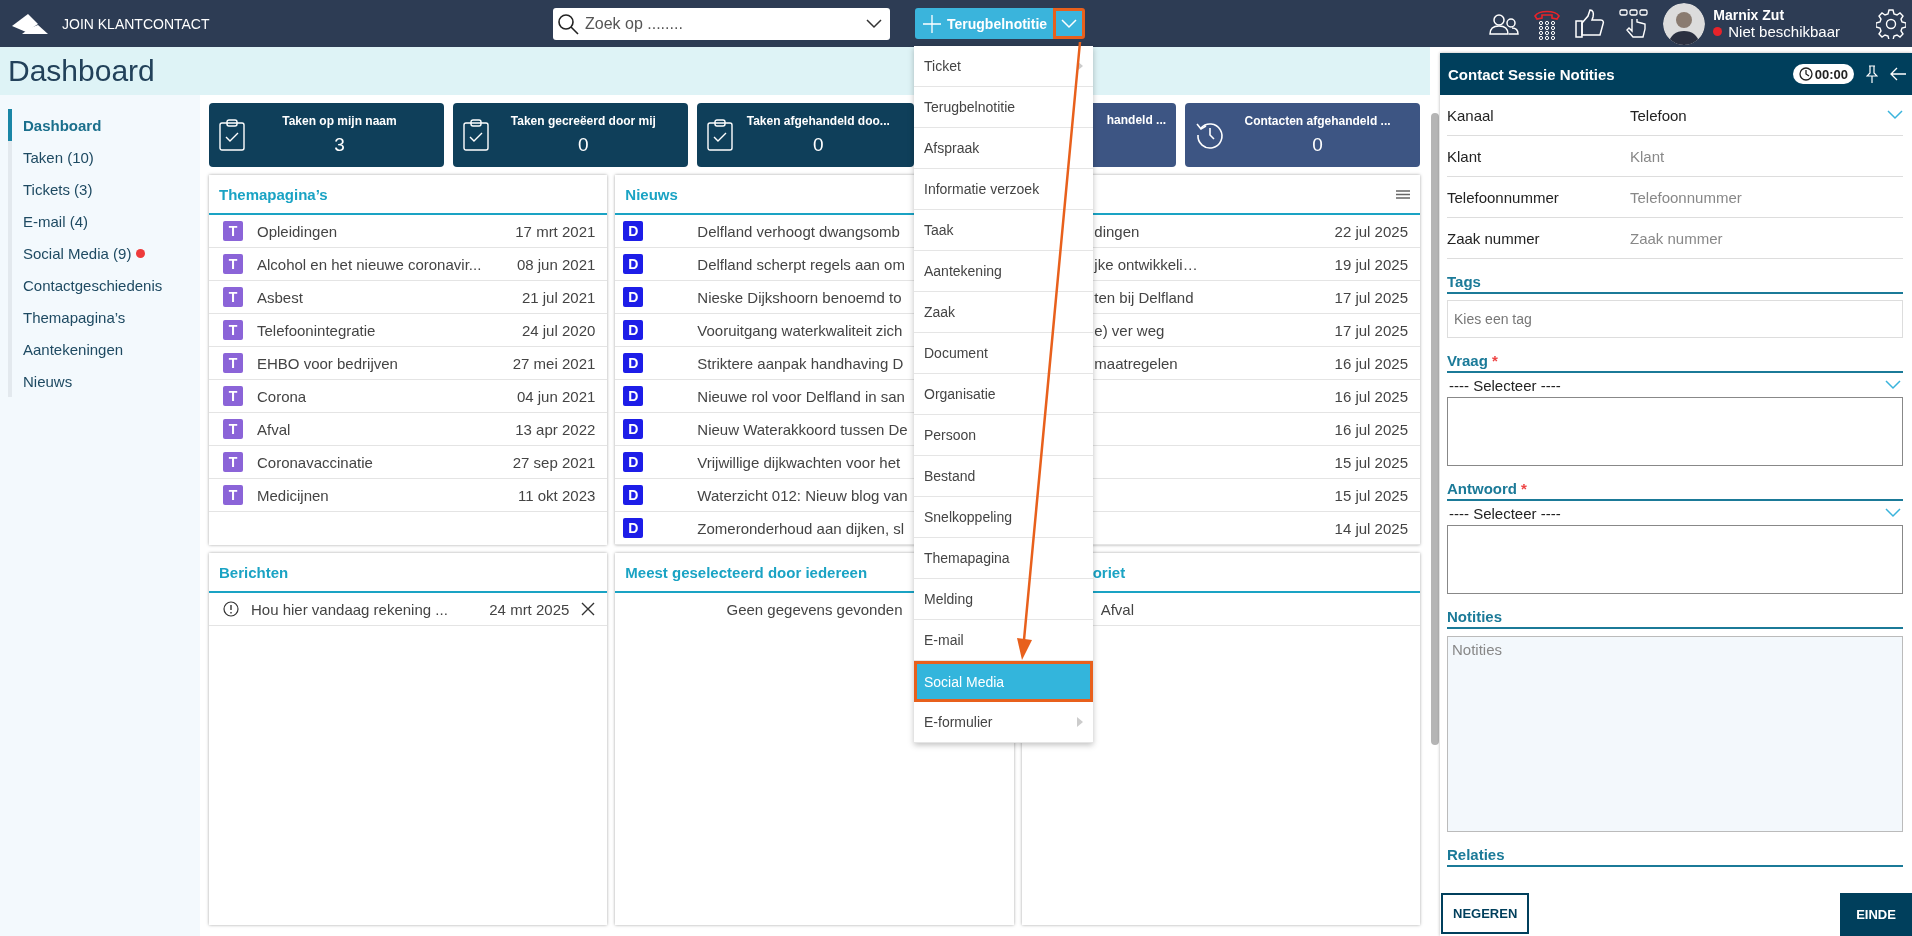  I want to click on menu-item: Zaak, so click(1003, 312).